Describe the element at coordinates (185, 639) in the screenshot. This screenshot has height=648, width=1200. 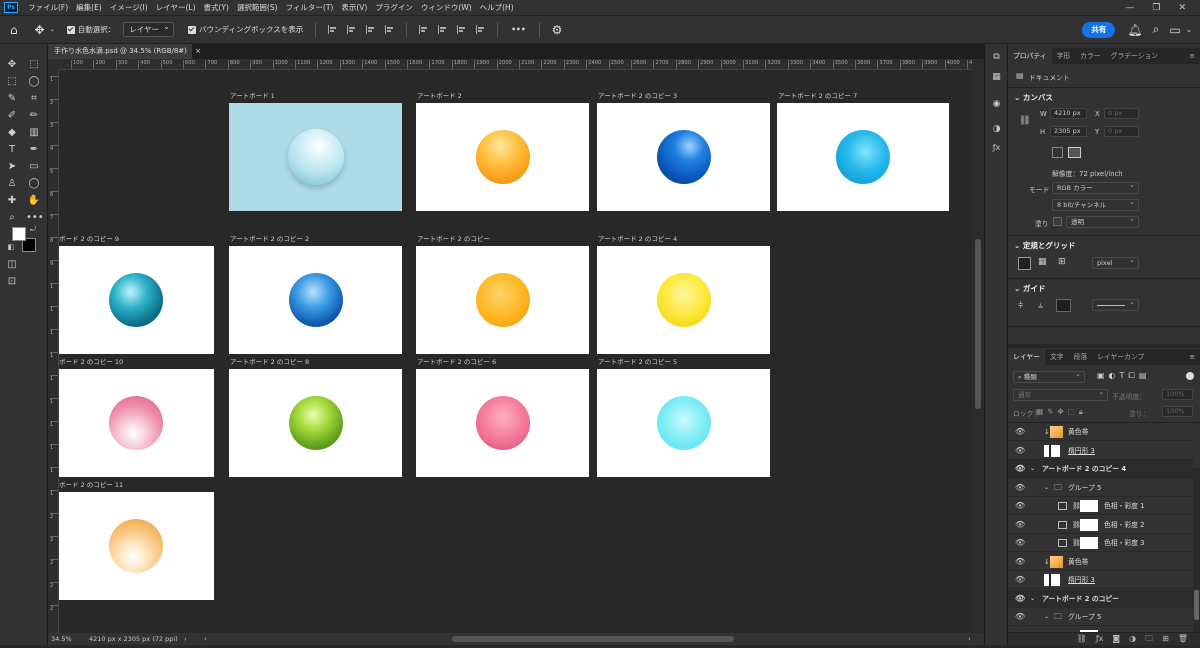
I see `status-menu-arrow-icon: ›` at that location.